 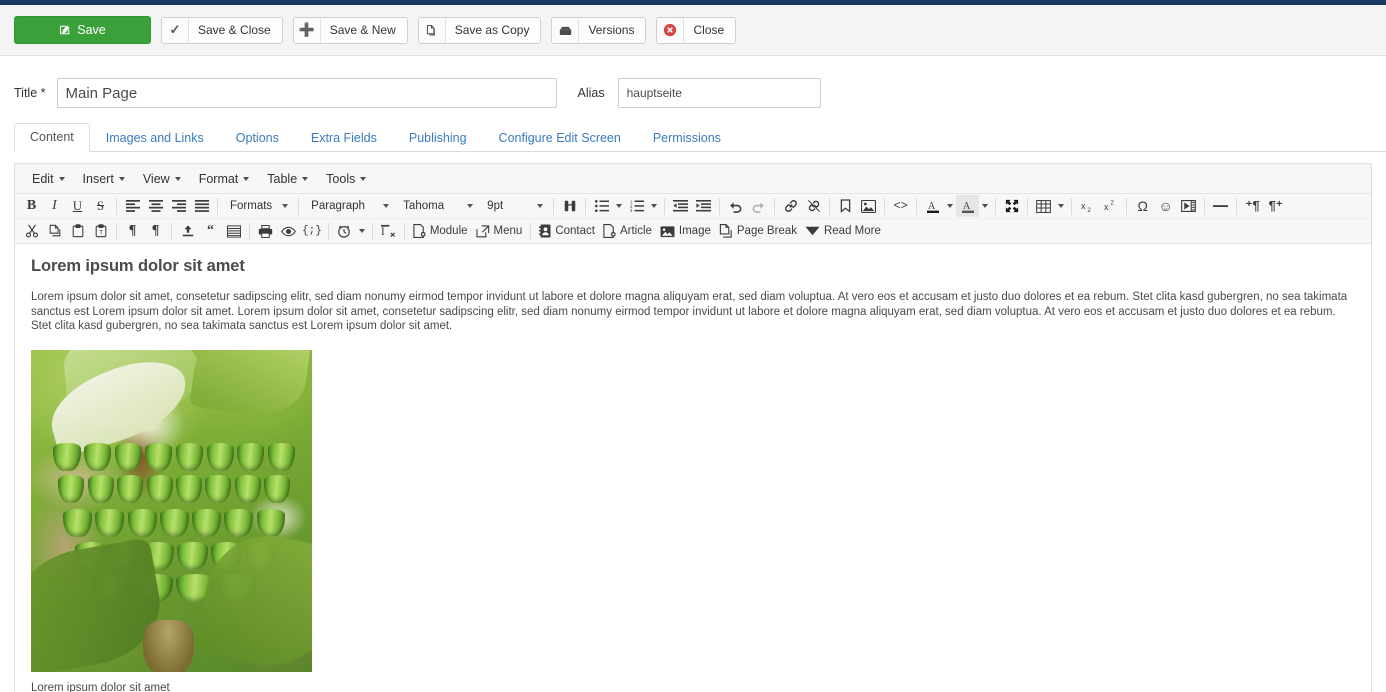 I want to click on article-button: Article, so click(x=627, y=231).